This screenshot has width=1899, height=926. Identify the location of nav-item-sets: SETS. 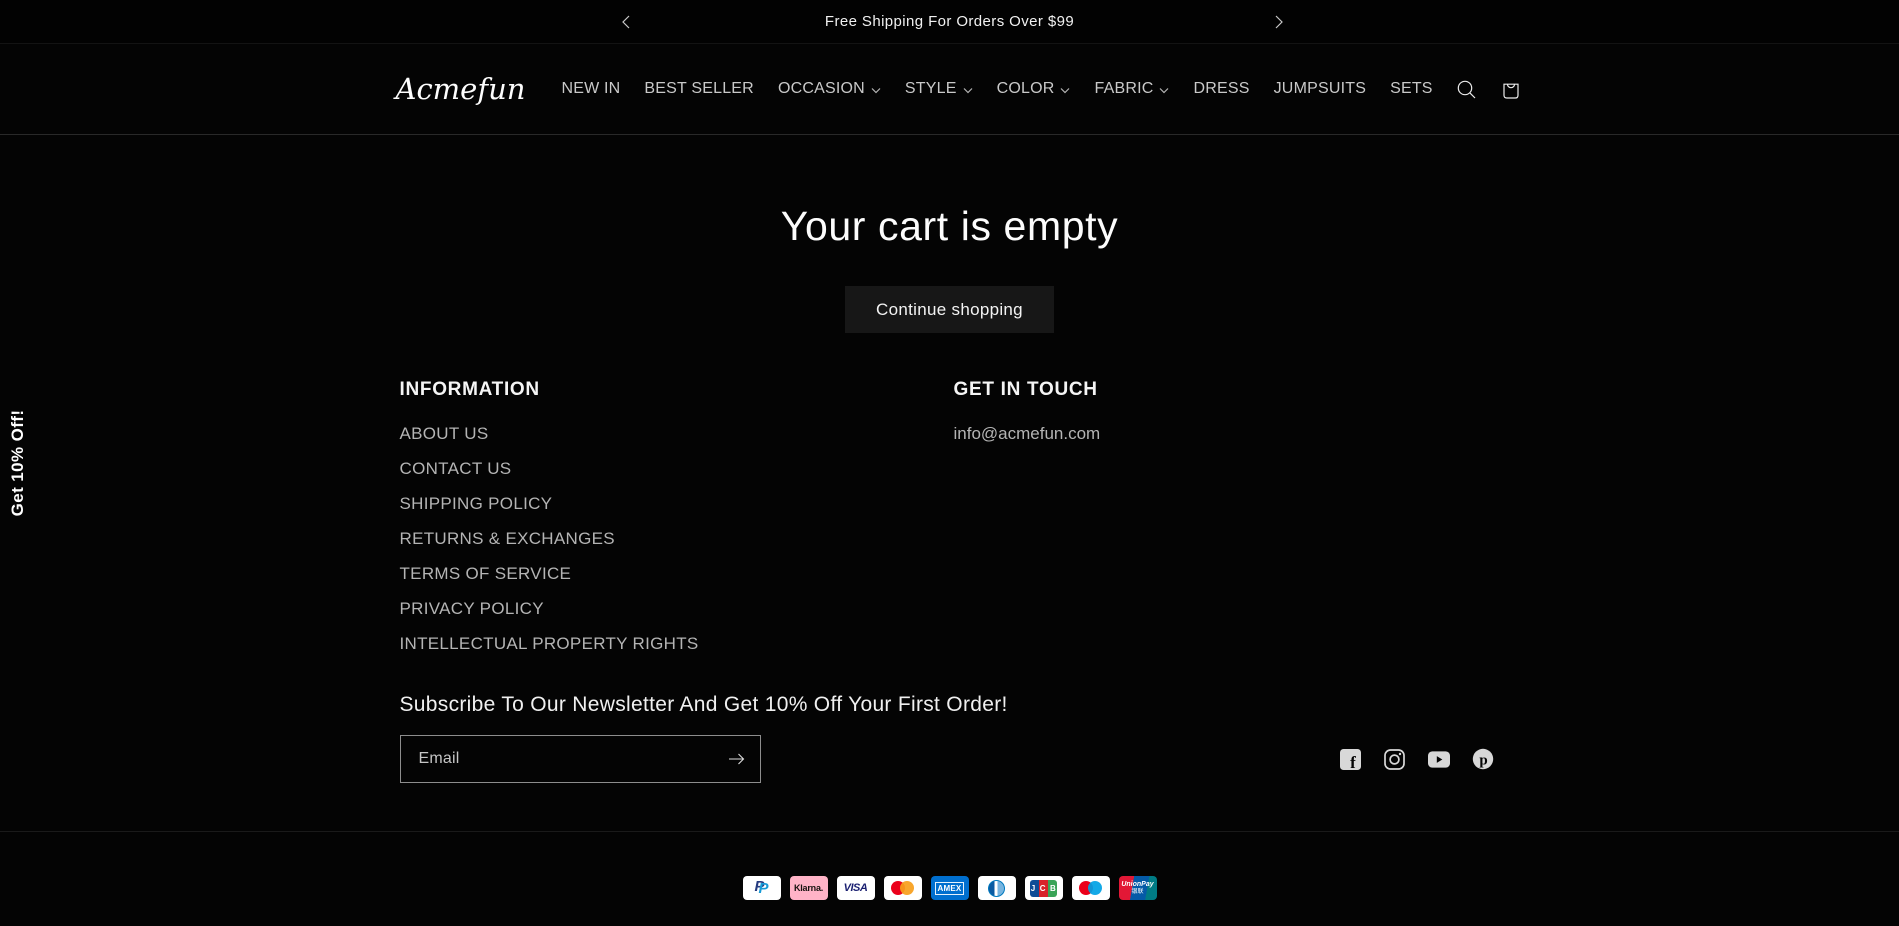
(1411, 89).